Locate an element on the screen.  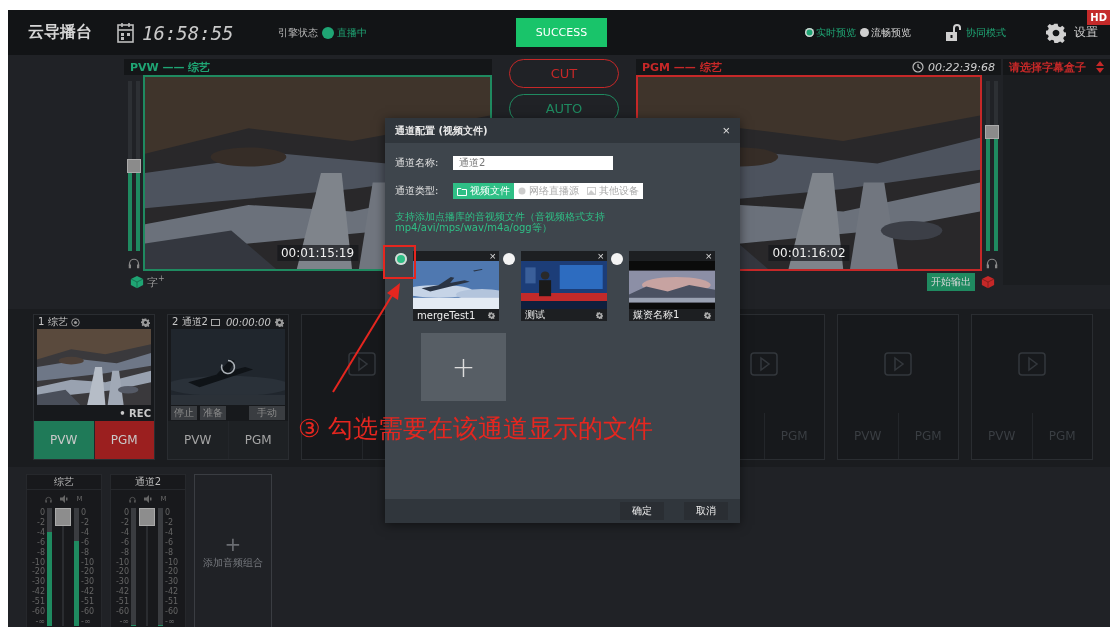
status-tag: 停止 is located at coordinates (184, 413).